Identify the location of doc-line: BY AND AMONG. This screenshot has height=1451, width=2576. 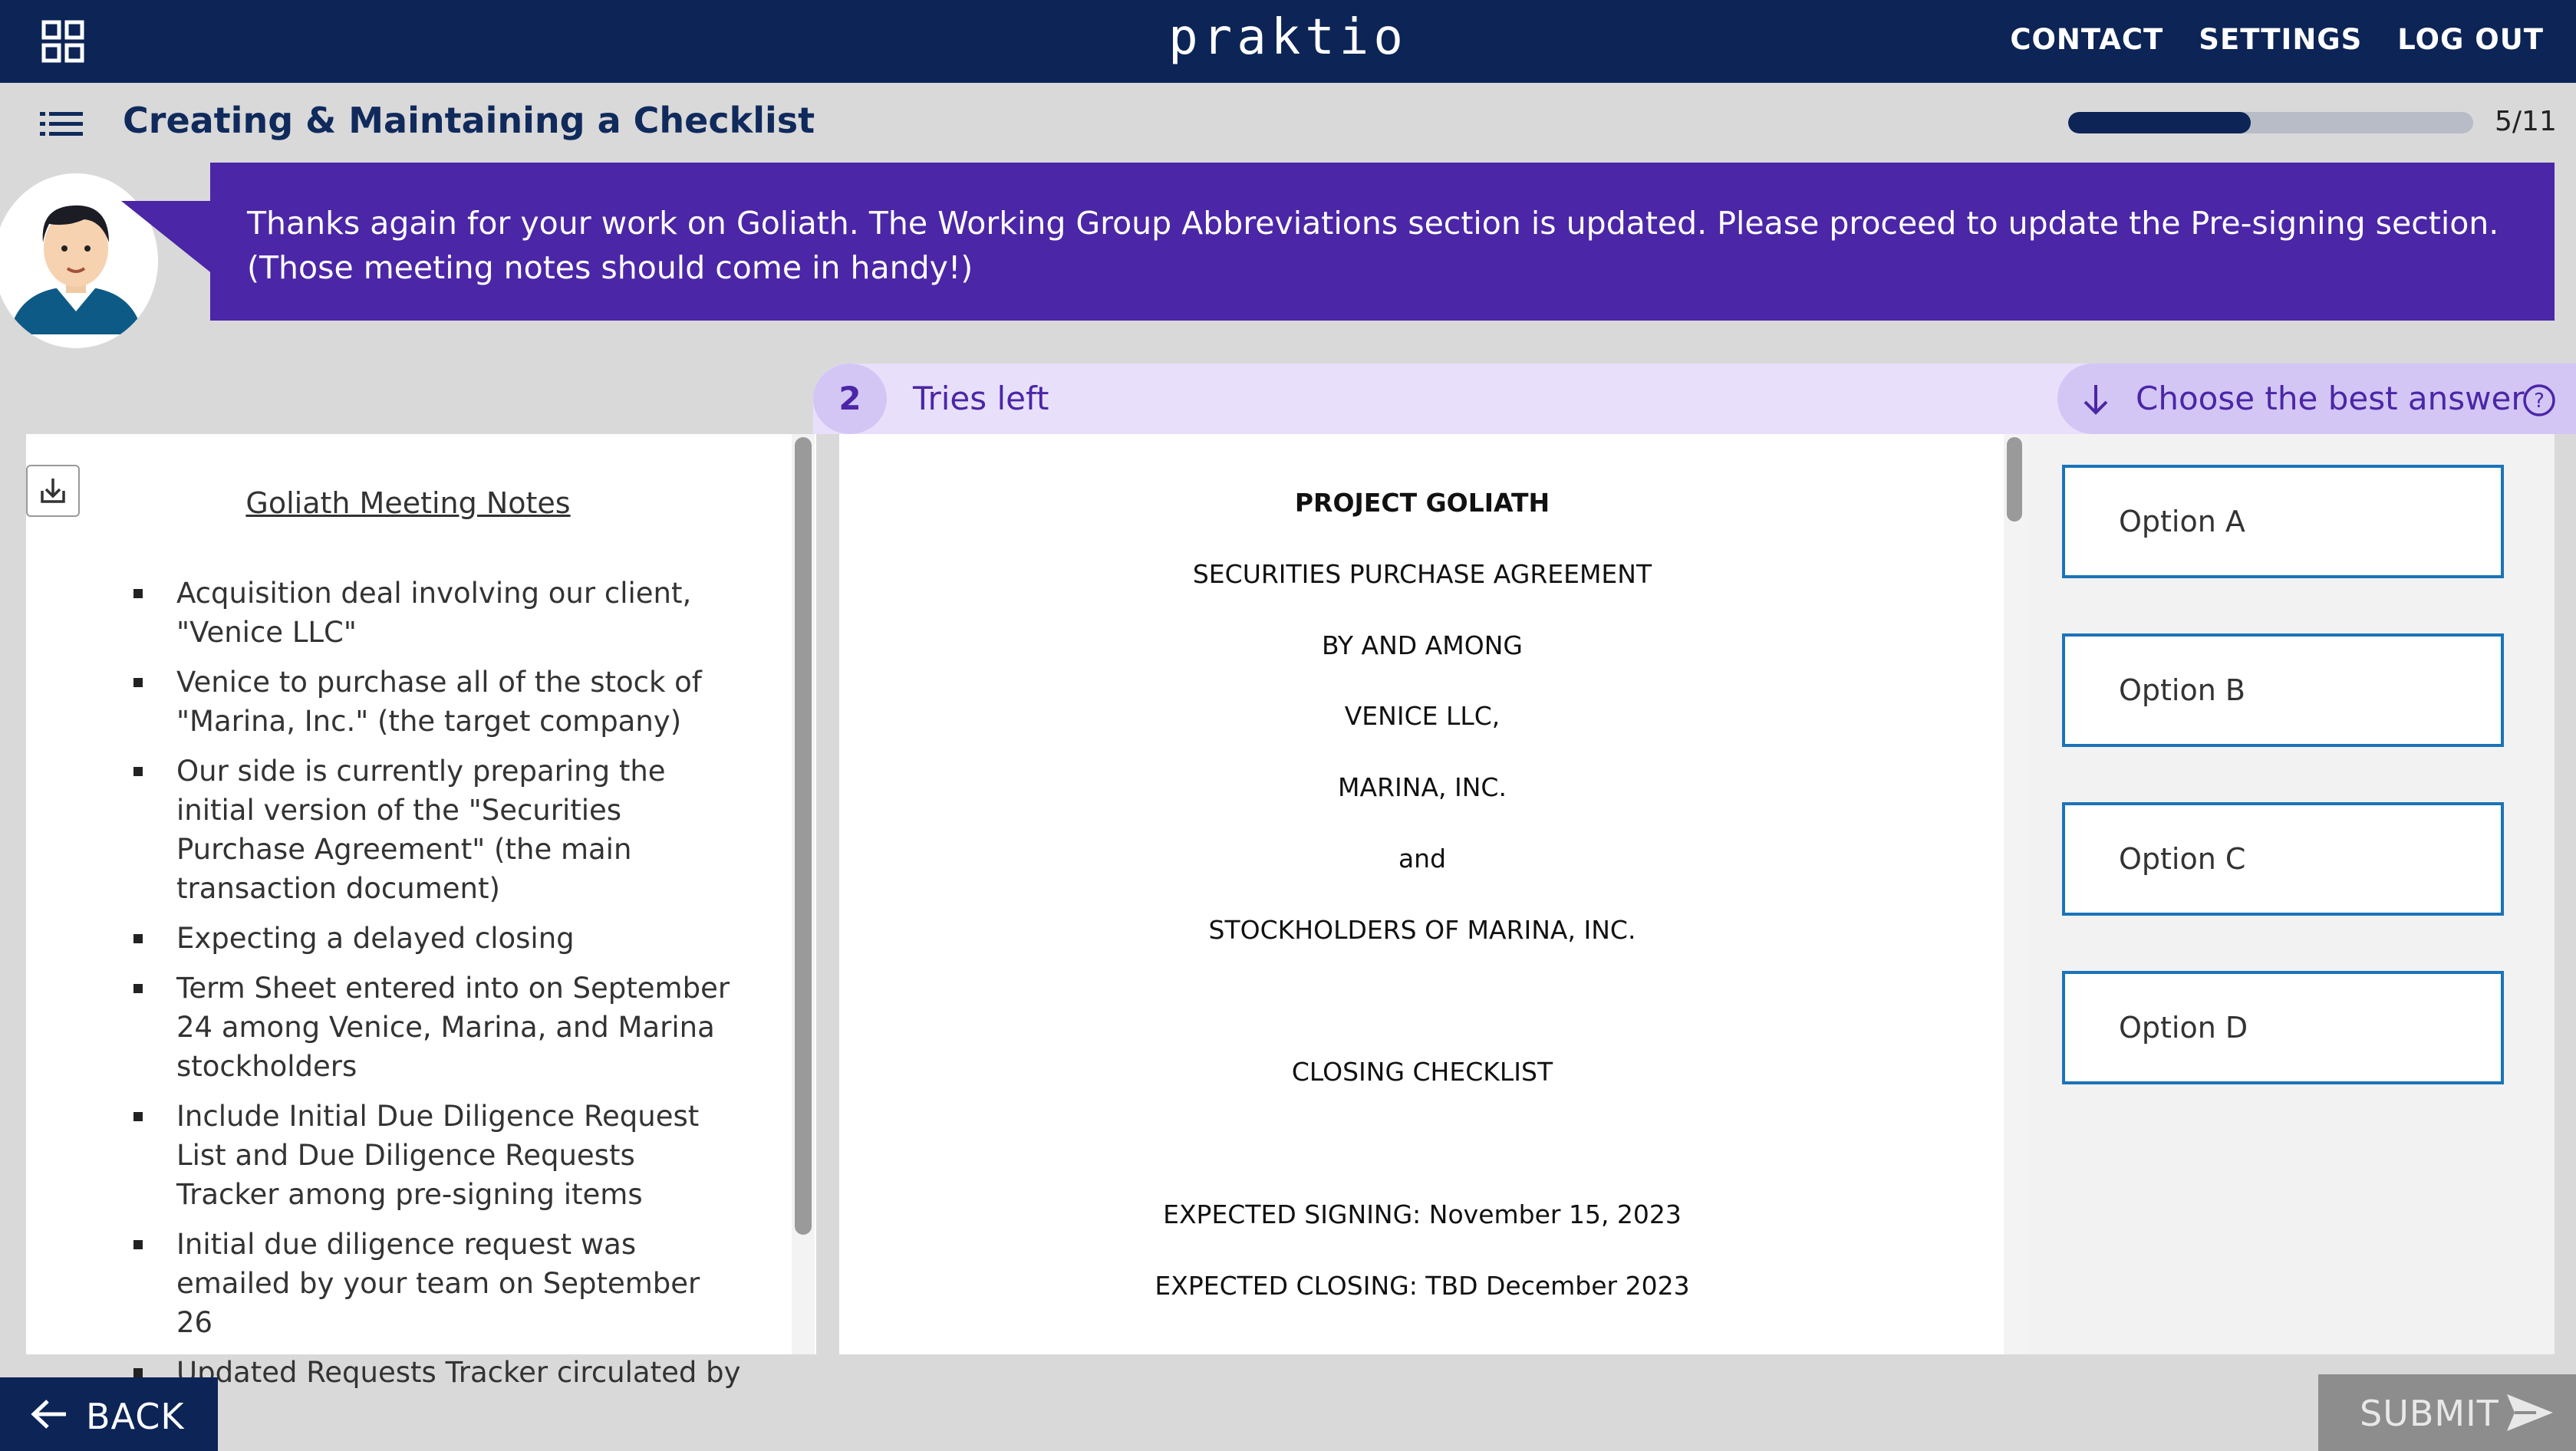
(1422, 645).